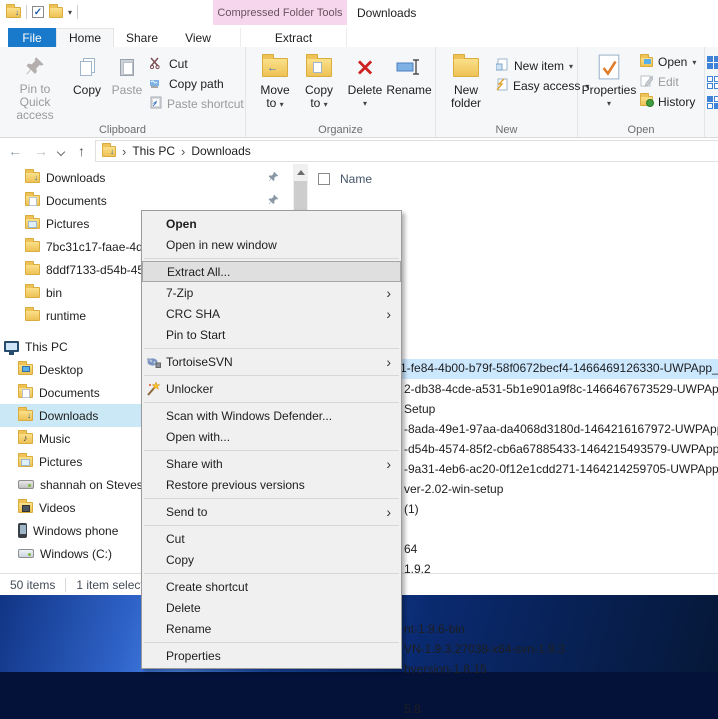  Describe the element at coordinates (406, 151) in the screenshot. I see `address-box: ↓ › This PC › Downloads` at that location.